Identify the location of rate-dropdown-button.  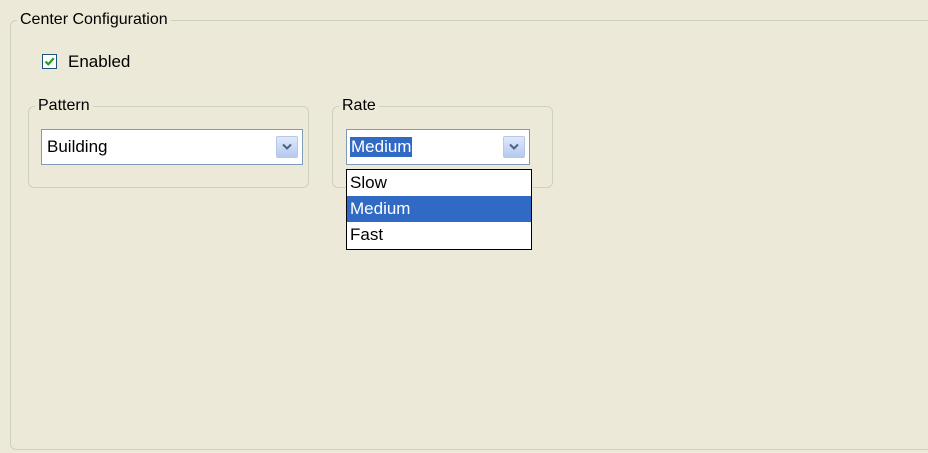
(514, 147).